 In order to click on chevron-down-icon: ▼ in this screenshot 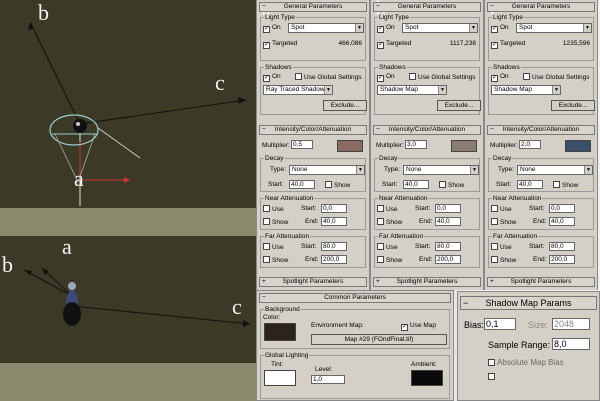, I will do `click(473, 28)`.